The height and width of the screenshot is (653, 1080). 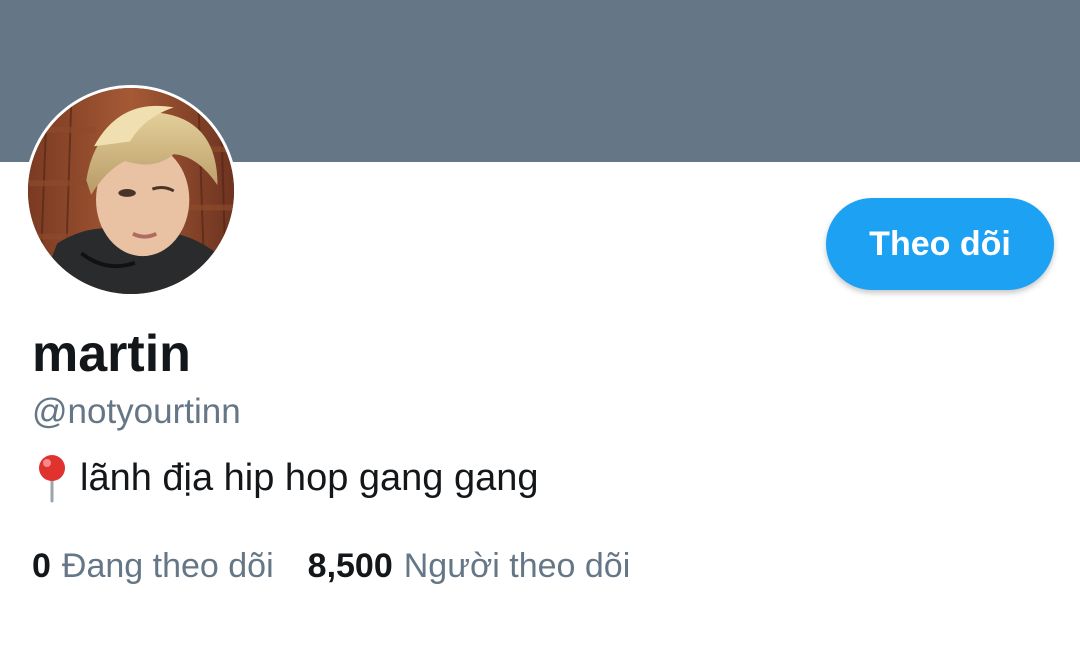 What do you see at coordinates (517, 566) in the screenshot?
I see `followers-label: Người theo dõi` at bounding box center [517, 566].